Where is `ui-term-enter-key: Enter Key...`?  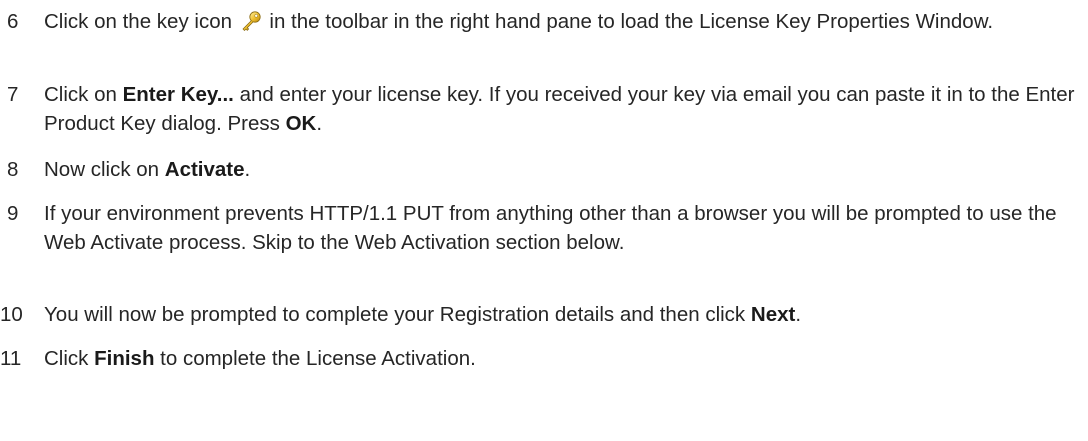 ui-term-enter-key: Enter Key... is located at coordinates (178, 94).